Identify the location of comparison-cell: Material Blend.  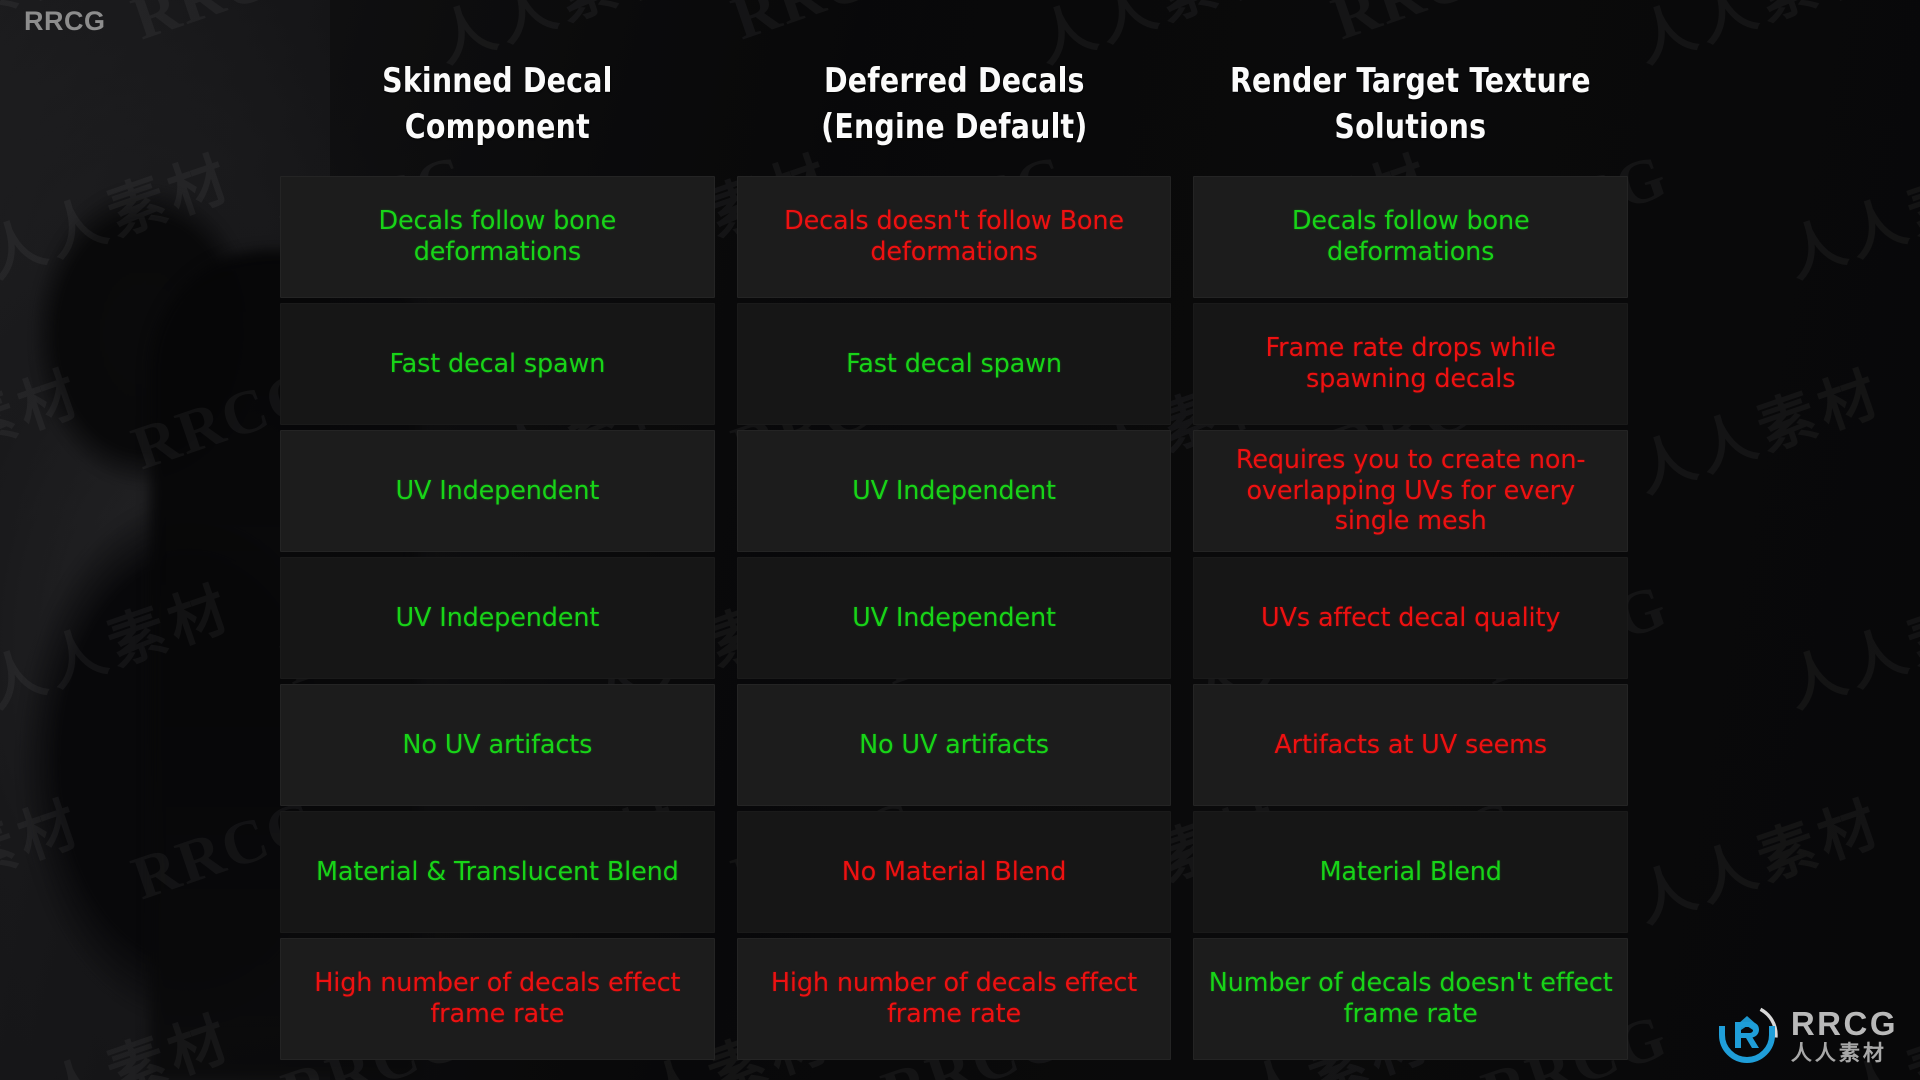
(1411, 872).